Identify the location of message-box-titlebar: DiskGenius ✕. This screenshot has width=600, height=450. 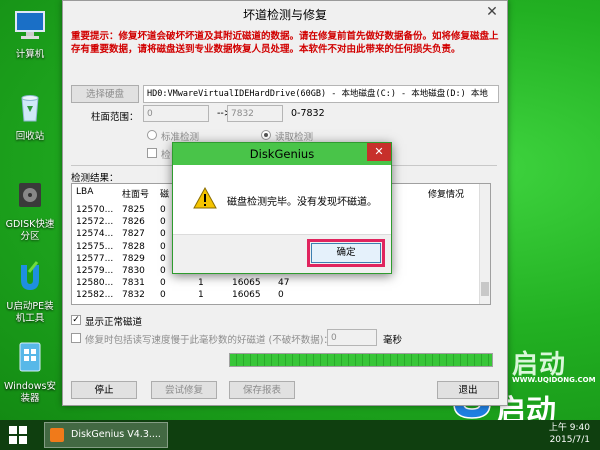
(282, 154).